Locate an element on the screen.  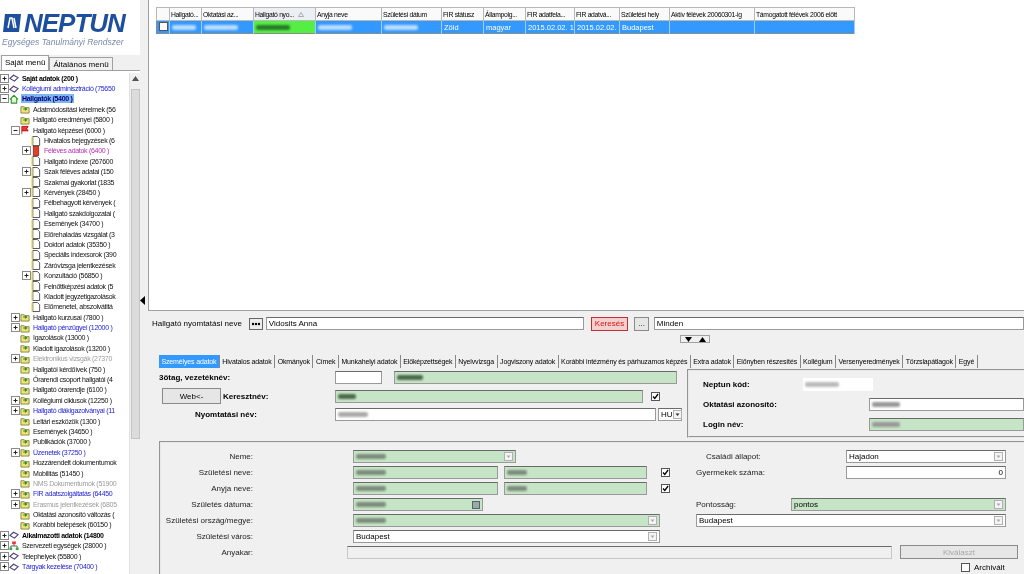
flag-icon is located at coordinates (25, 130).